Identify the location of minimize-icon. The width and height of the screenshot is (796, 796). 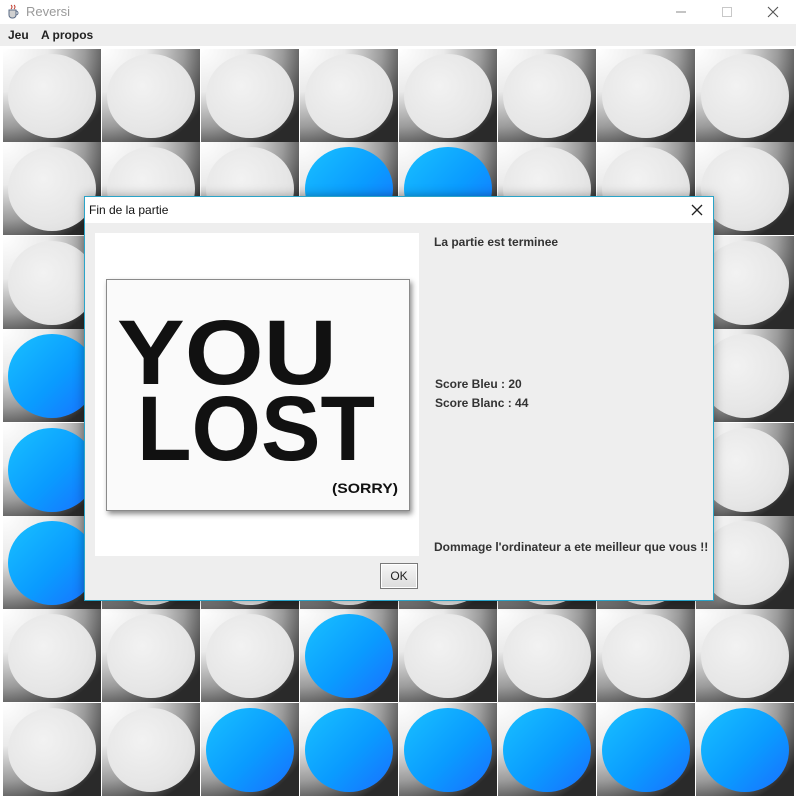
(681, 12).